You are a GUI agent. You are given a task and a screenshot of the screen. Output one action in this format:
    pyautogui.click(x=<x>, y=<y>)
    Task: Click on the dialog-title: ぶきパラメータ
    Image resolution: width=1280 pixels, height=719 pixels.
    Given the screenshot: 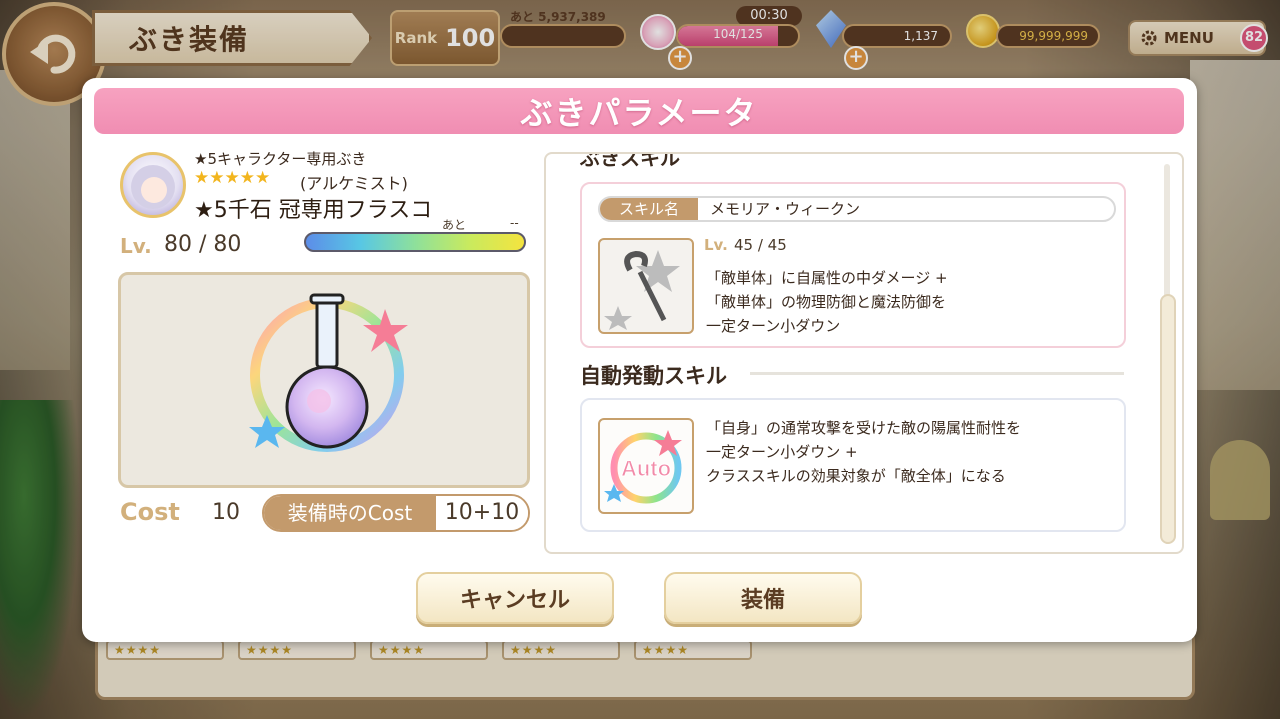 What is the action you would take?
    pyautogui.click(x=639, y=113)
    